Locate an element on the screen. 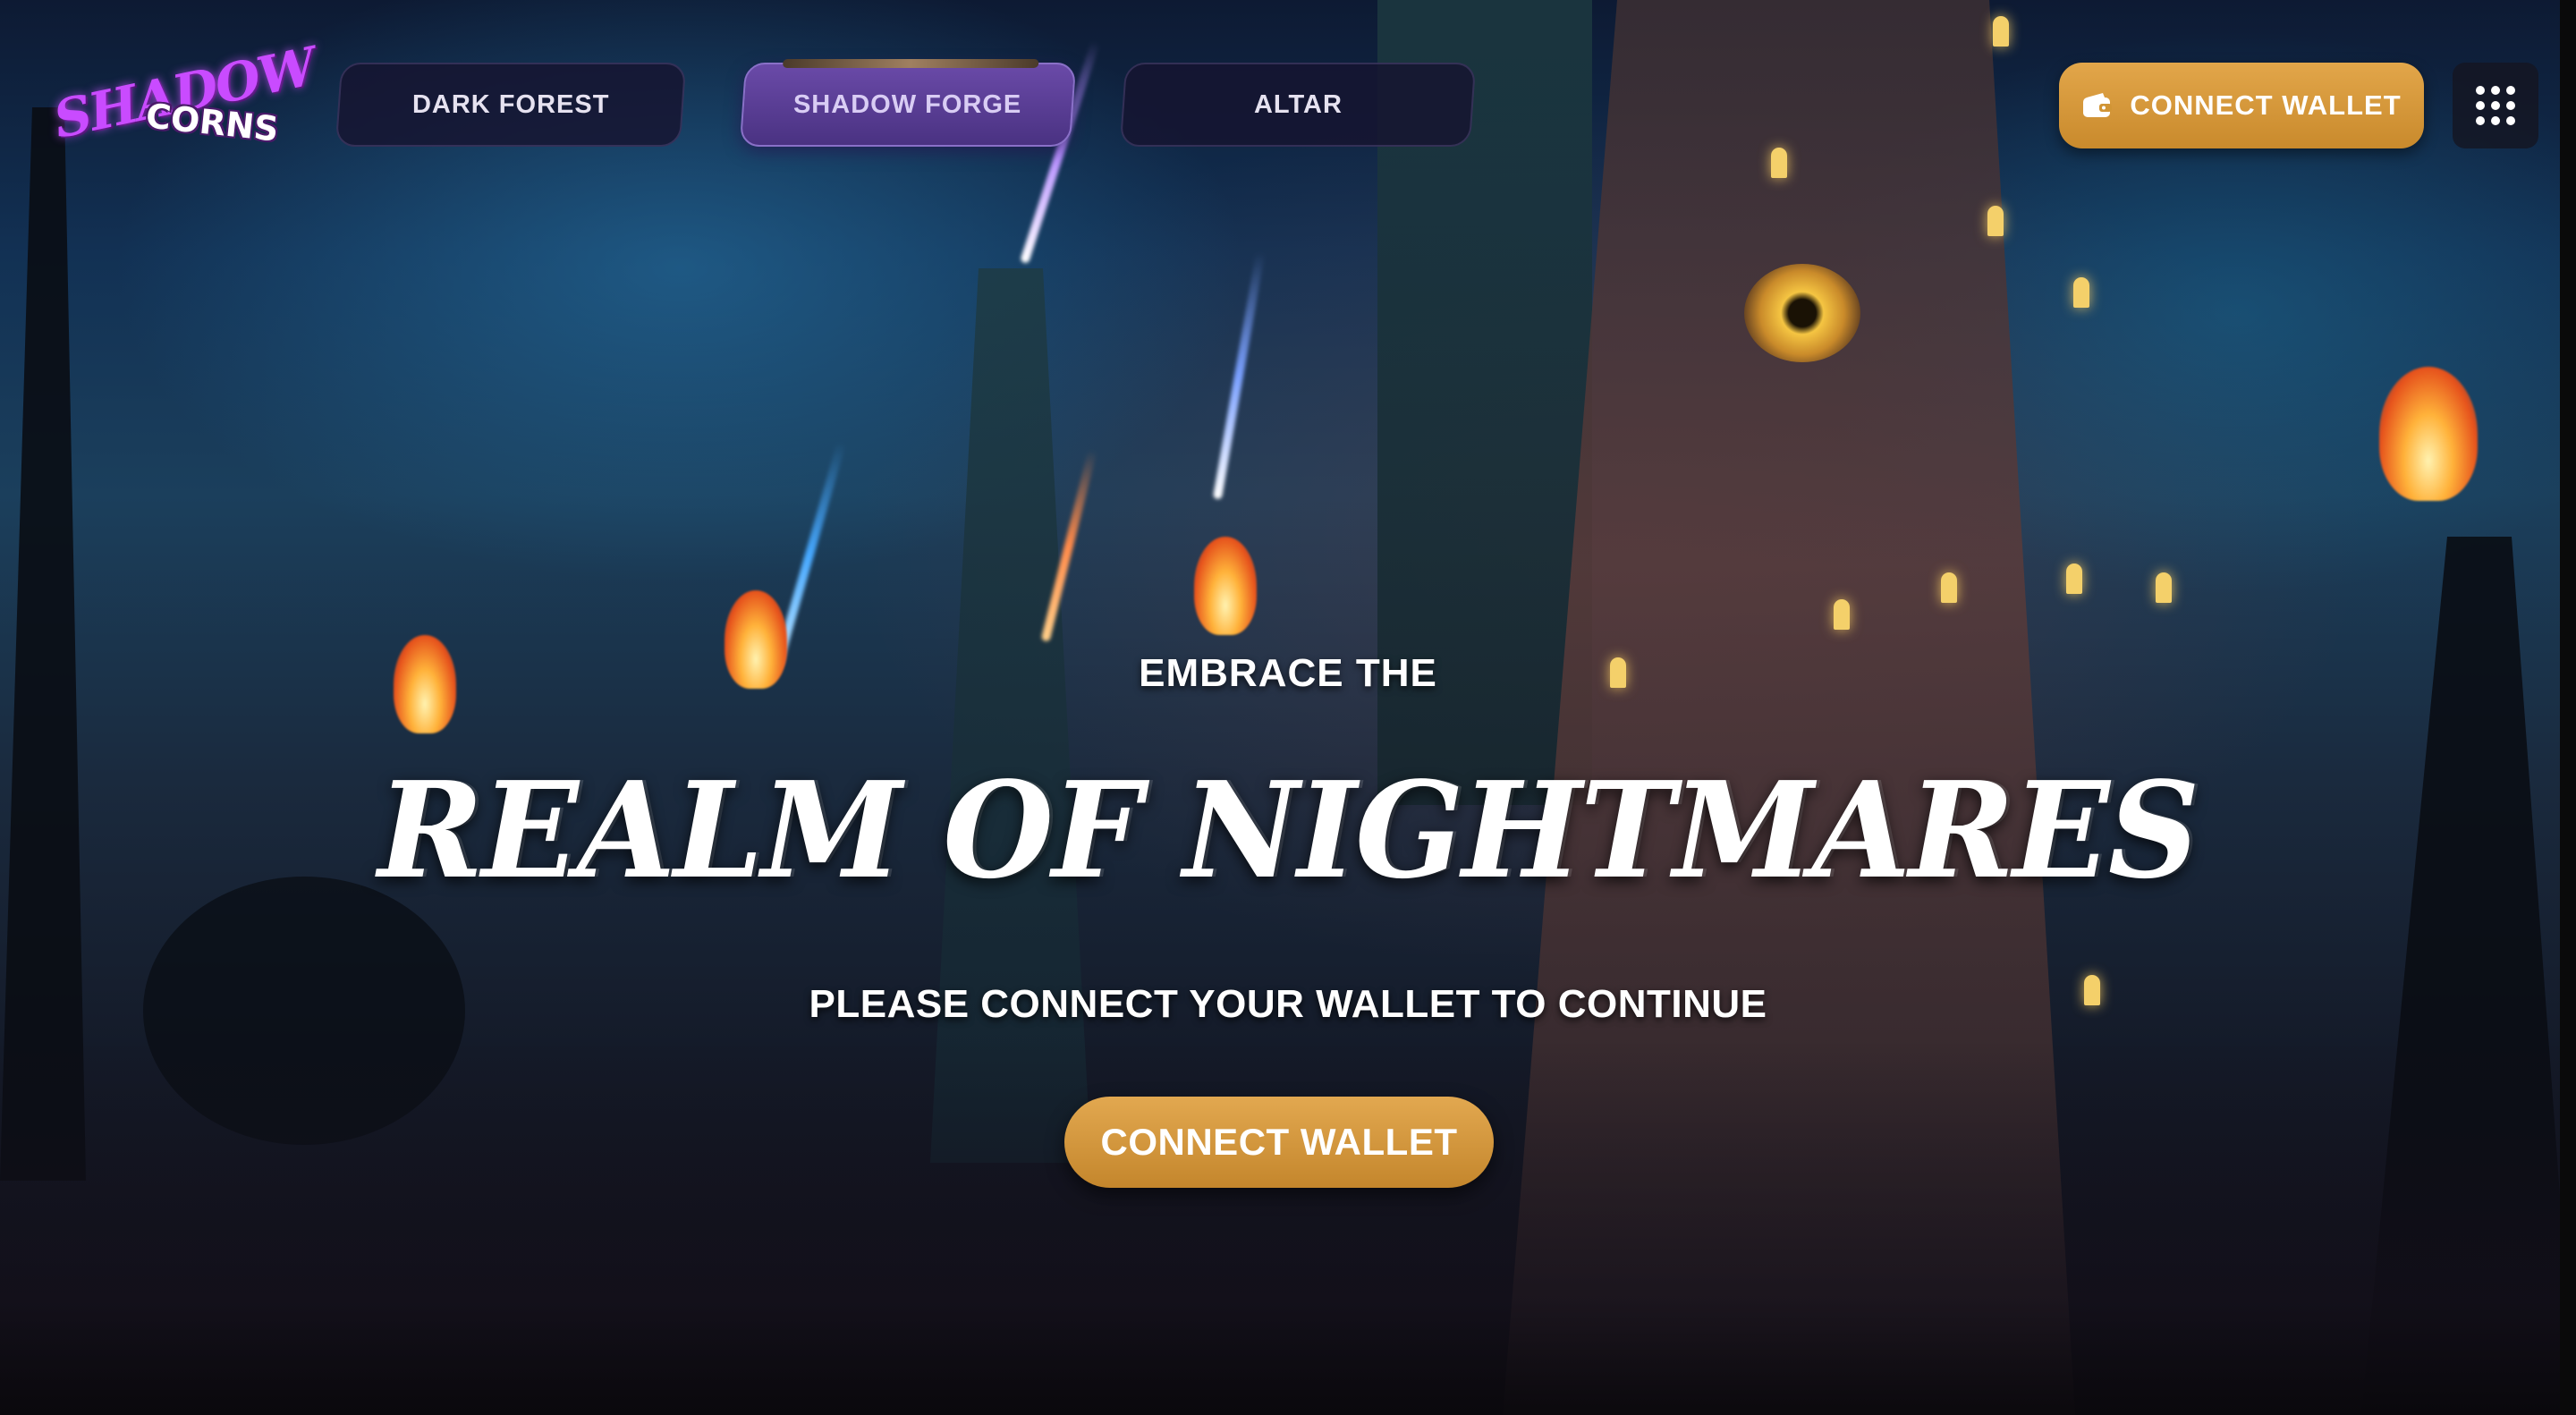  tab-label: DARK FOREST is located at coordinates (510, 104).